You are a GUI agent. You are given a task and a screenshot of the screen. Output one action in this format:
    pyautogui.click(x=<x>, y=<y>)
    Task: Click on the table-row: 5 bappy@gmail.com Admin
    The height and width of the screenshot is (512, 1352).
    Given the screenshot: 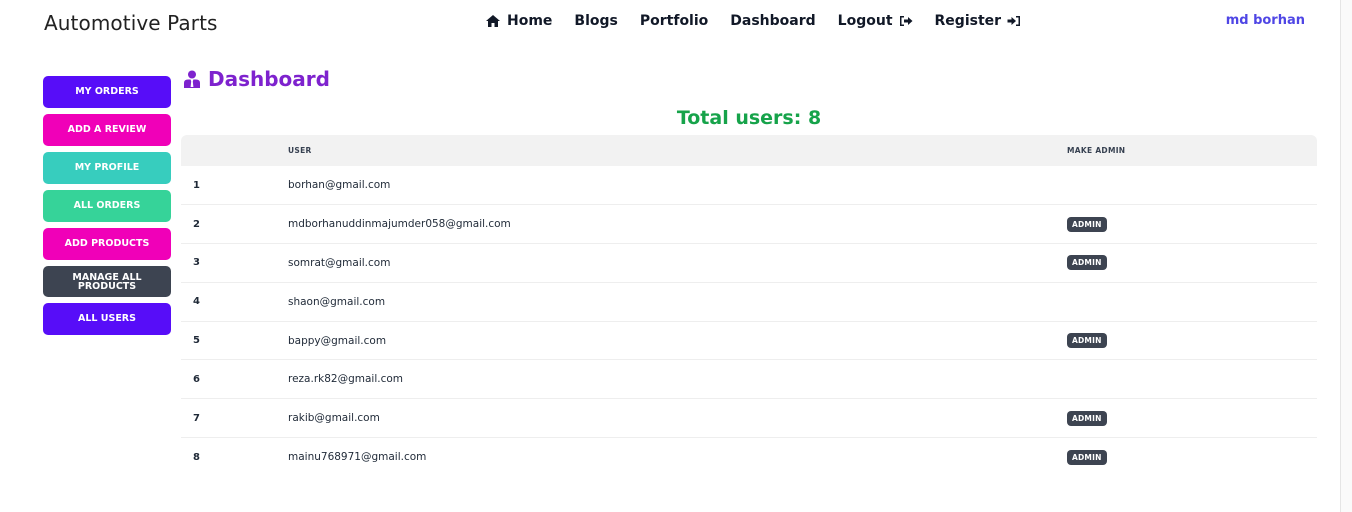 What is the action you would take?
    pyautogui.click(x=749, y=341)
    